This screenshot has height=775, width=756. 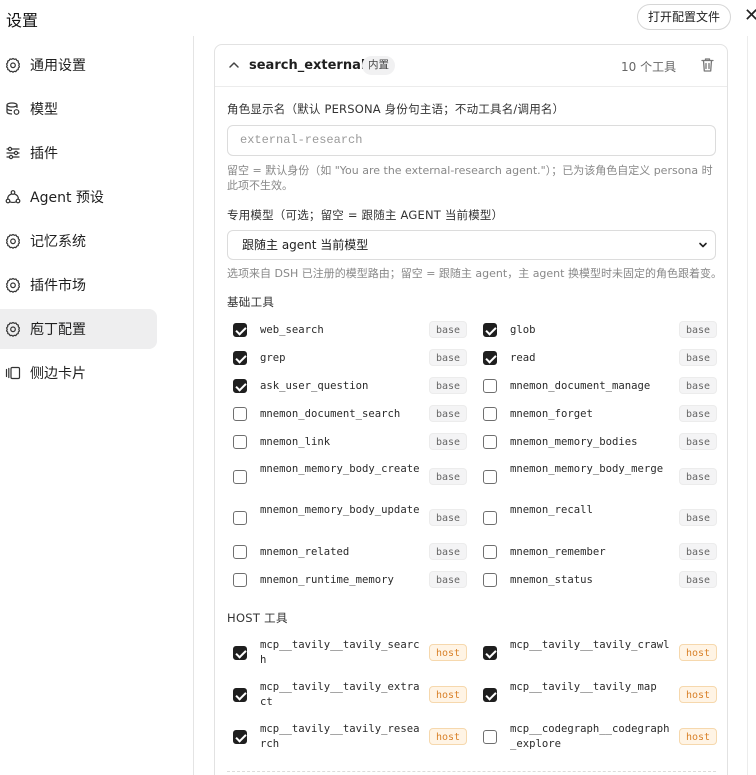 I want to click on tool-item: mnemon_related base, so click(x=350, y=552).